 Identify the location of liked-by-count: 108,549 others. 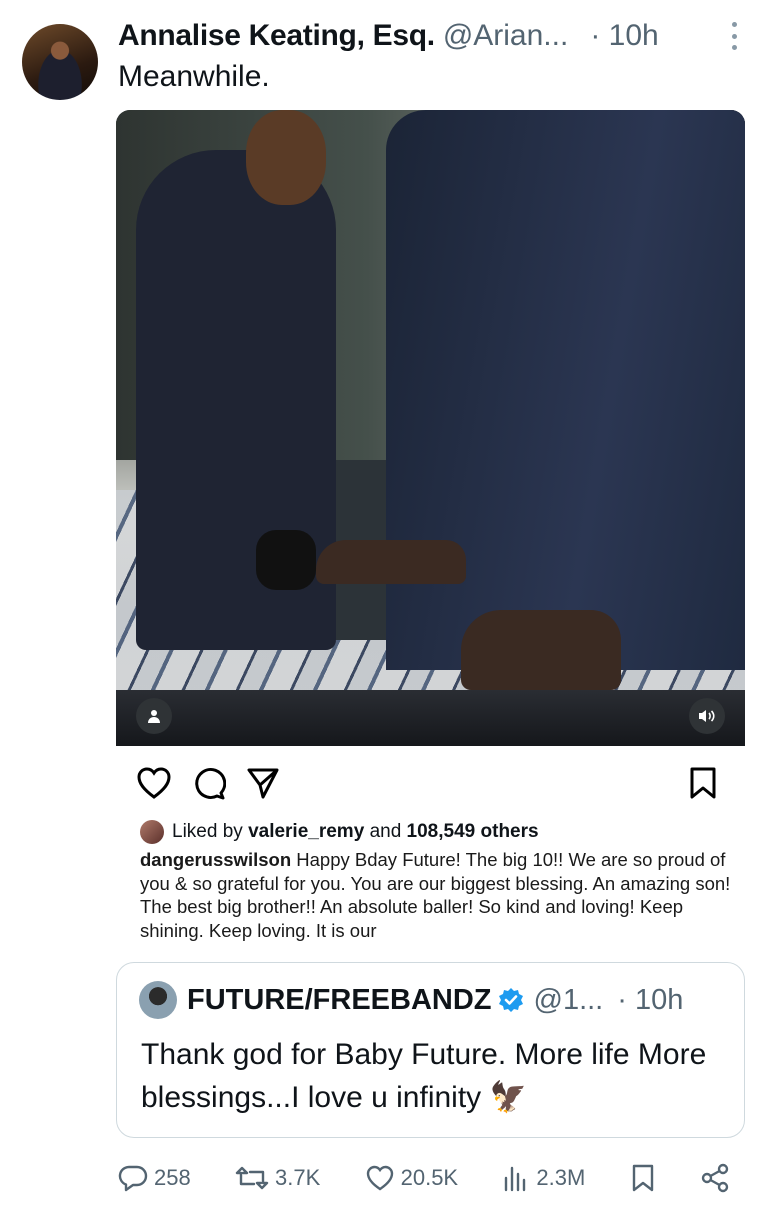
(473, 832).